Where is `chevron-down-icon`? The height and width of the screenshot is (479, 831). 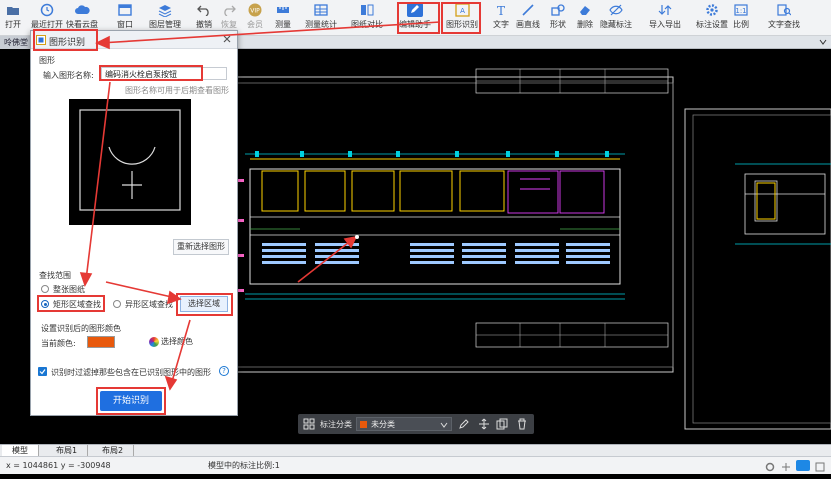
chevron-down-icon is located at coordinates (444, 425).